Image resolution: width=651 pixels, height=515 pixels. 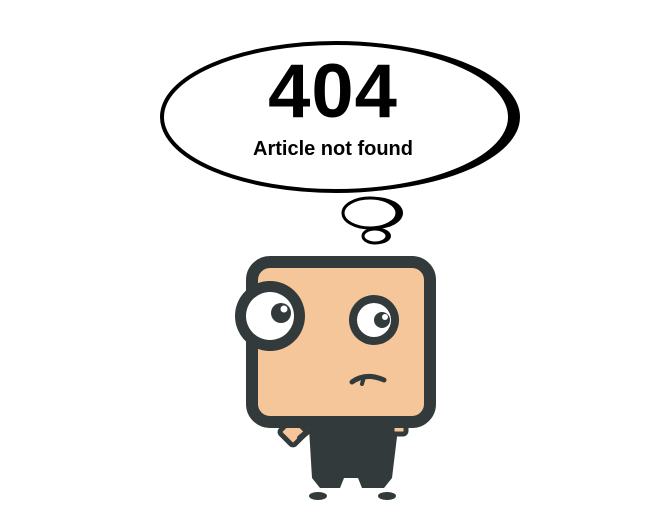 I want to click on error-code: 404, so click(x=333, y=91).